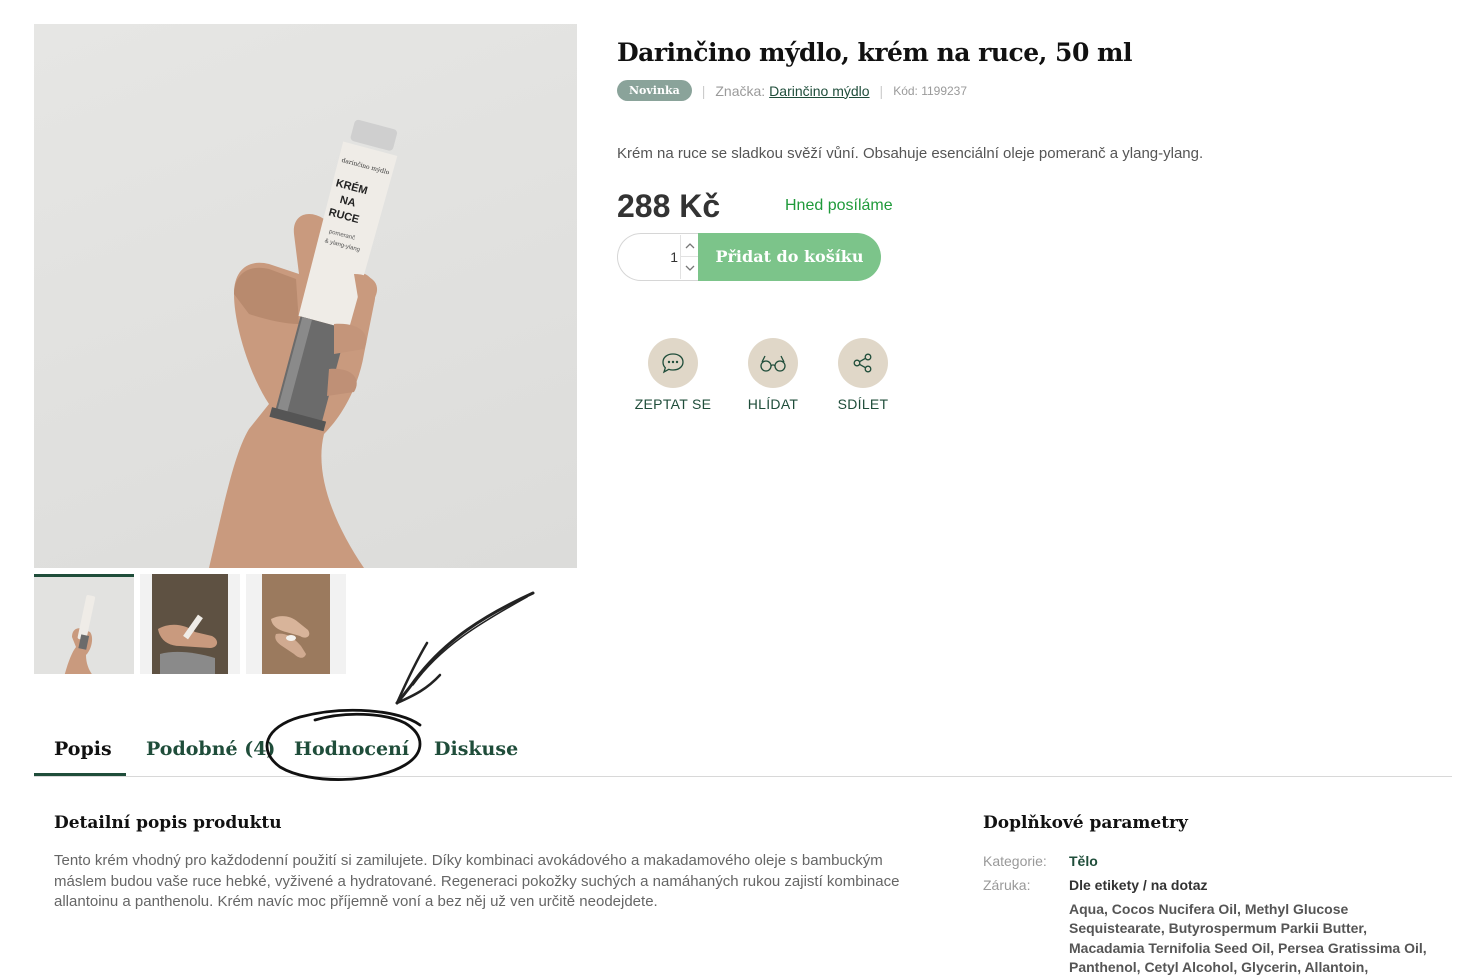  I want to click on watch-button: HLÍDAT, so click(773, 375).